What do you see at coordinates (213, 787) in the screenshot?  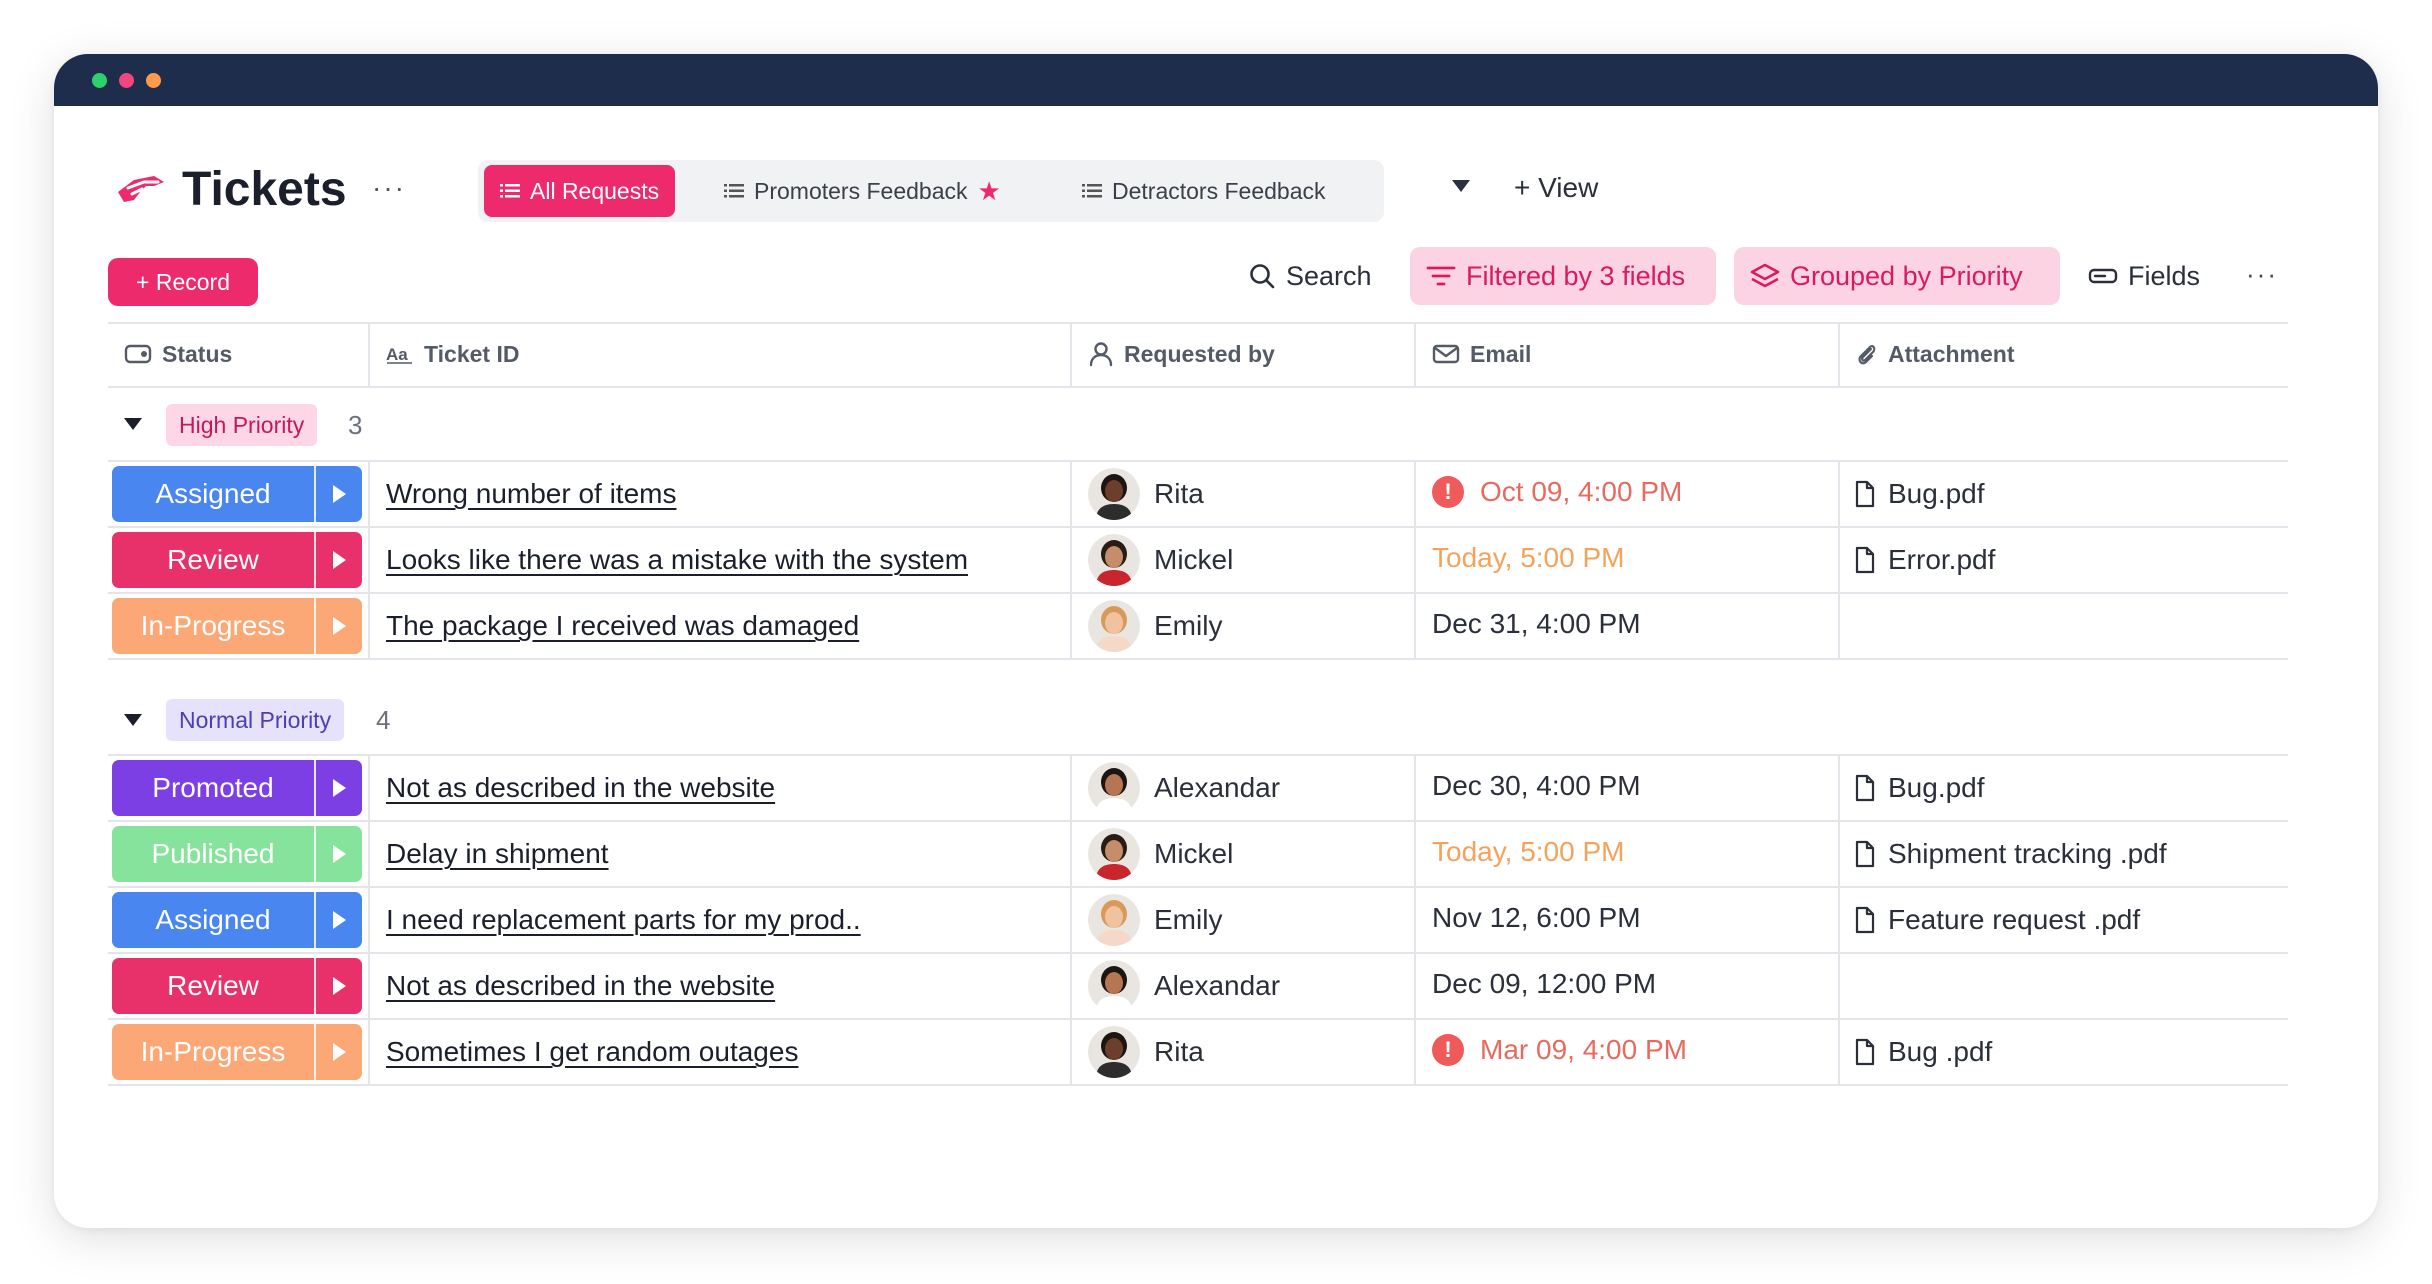 I see `status-label: Promoted` at bounding box center [213, 787].